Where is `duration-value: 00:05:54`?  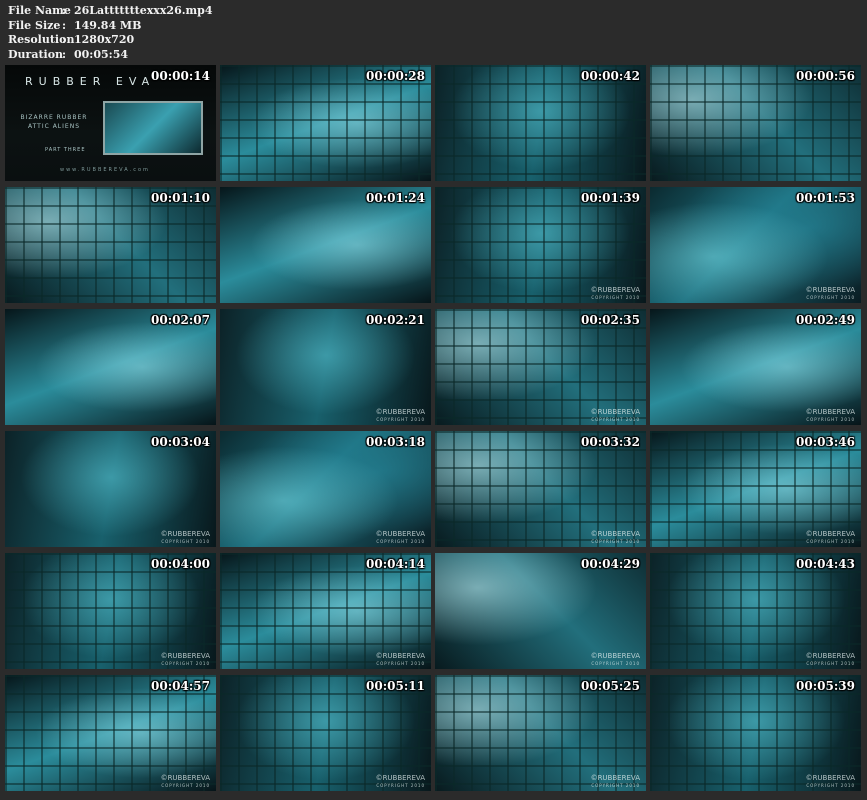 duration-value: 00:05:54 is located at coordinates (101, 54).